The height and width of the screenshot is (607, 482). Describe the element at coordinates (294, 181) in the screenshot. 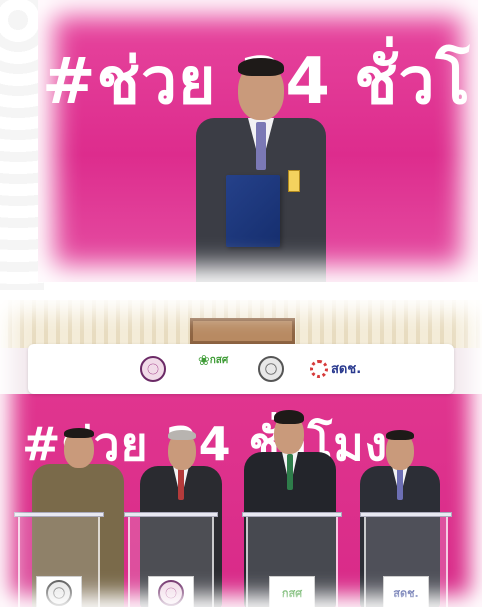

I see `name-badge` at that location.